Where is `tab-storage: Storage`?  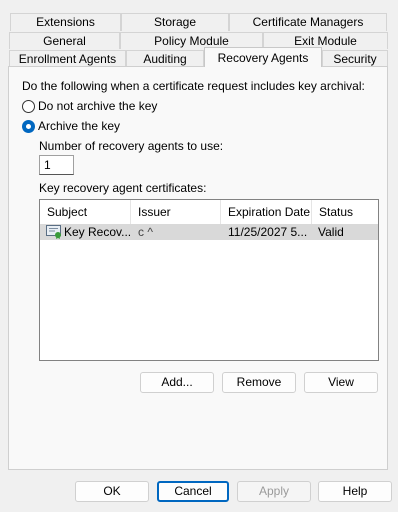 tab-storage: Storage is located at coordinates (175, 22).